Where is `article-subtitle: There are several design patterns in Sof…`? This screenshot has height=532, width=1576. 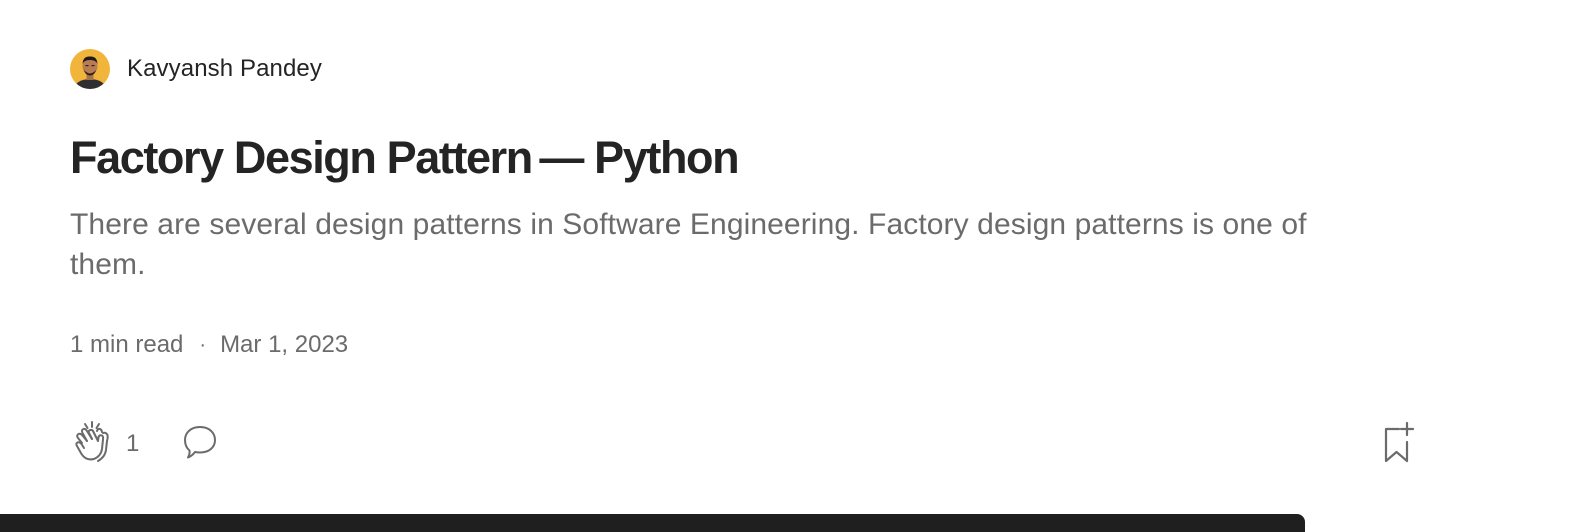
article-subtitle: There are several design patterns in Sof… is located at coordinates (730, 245).